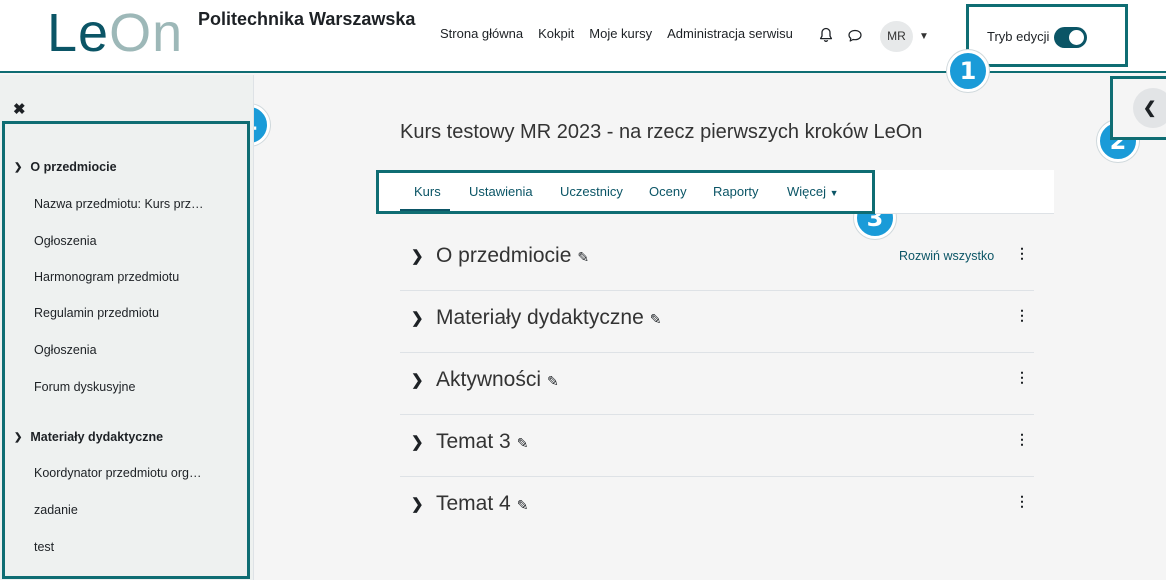 The height and width of the screenshot is (580, 1166). Describe the element at coordinates (65, 167) in the screenshot. I see `drawer-section-o-przedmiocie: ❯ O przedmiocie` at that location.